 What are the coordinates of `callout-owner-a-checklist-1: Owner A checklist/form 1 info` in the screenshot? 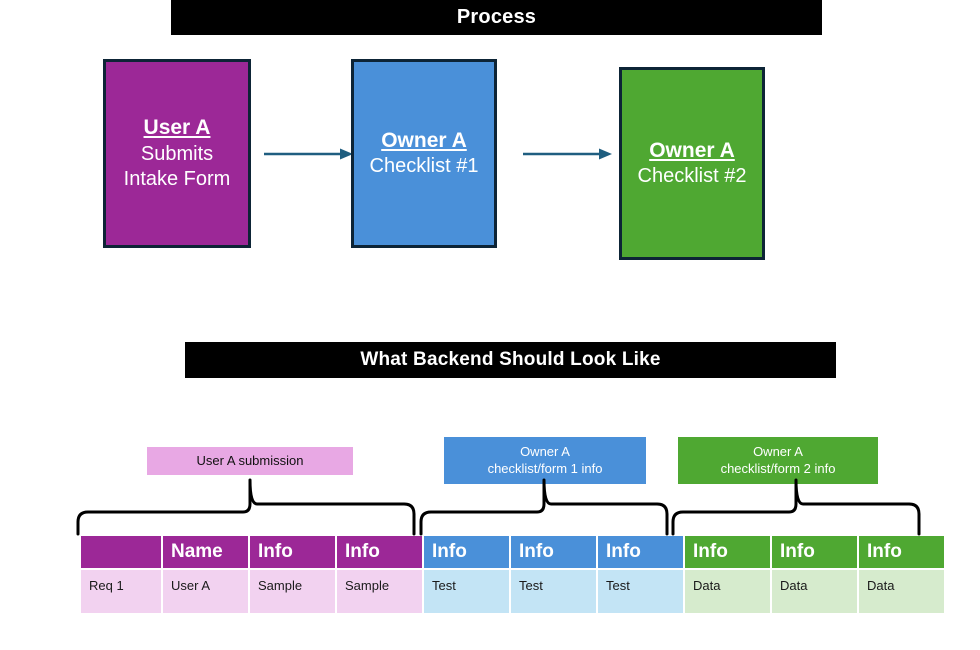 It's located at (545, 460).